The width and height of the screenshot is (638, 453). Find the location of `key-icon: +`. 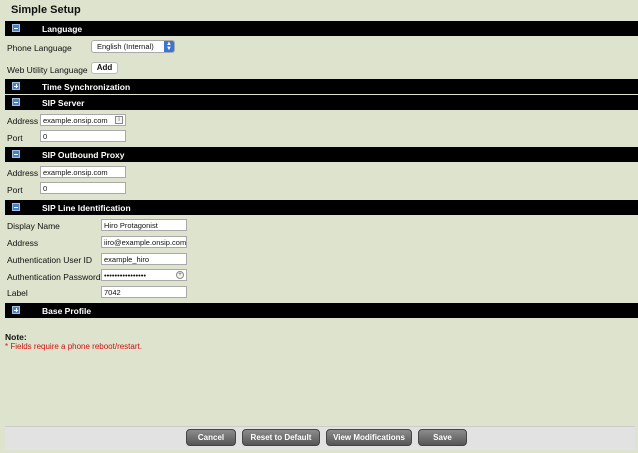

key-icon: + is located at coordinates (180, 275).